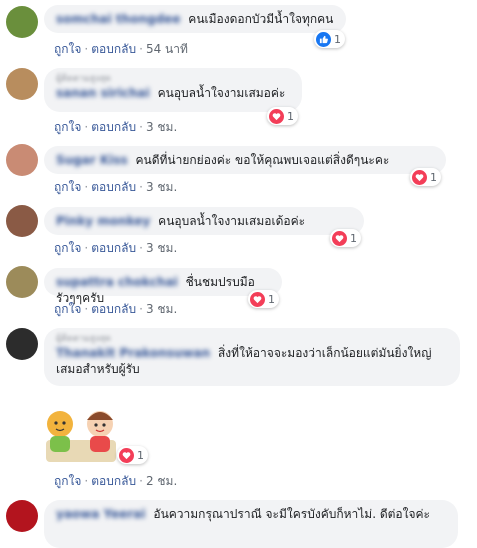 The width and height of the screenshot is (477, 548). What do you see at coordinates (103, 221) in the screenshot?
I see `commenter-name: Pinky monkey` at bounding box center [103, 221].